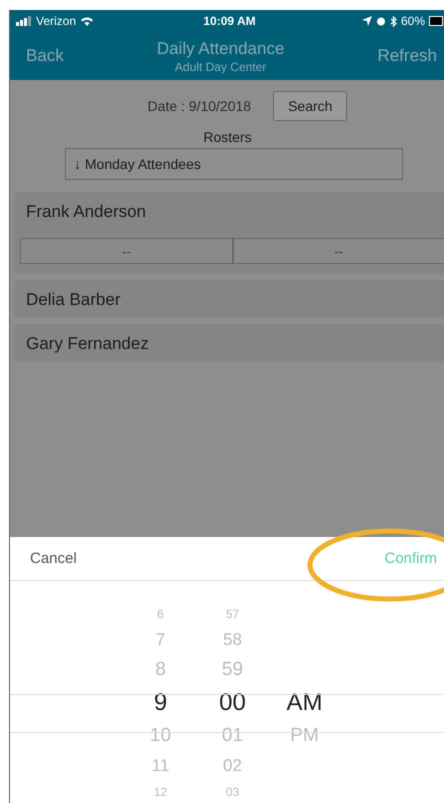 Image resolution: width=444 pixels, height=803 pixels. I want to click on attendee-card: Delia Barber, so click(229, 299).